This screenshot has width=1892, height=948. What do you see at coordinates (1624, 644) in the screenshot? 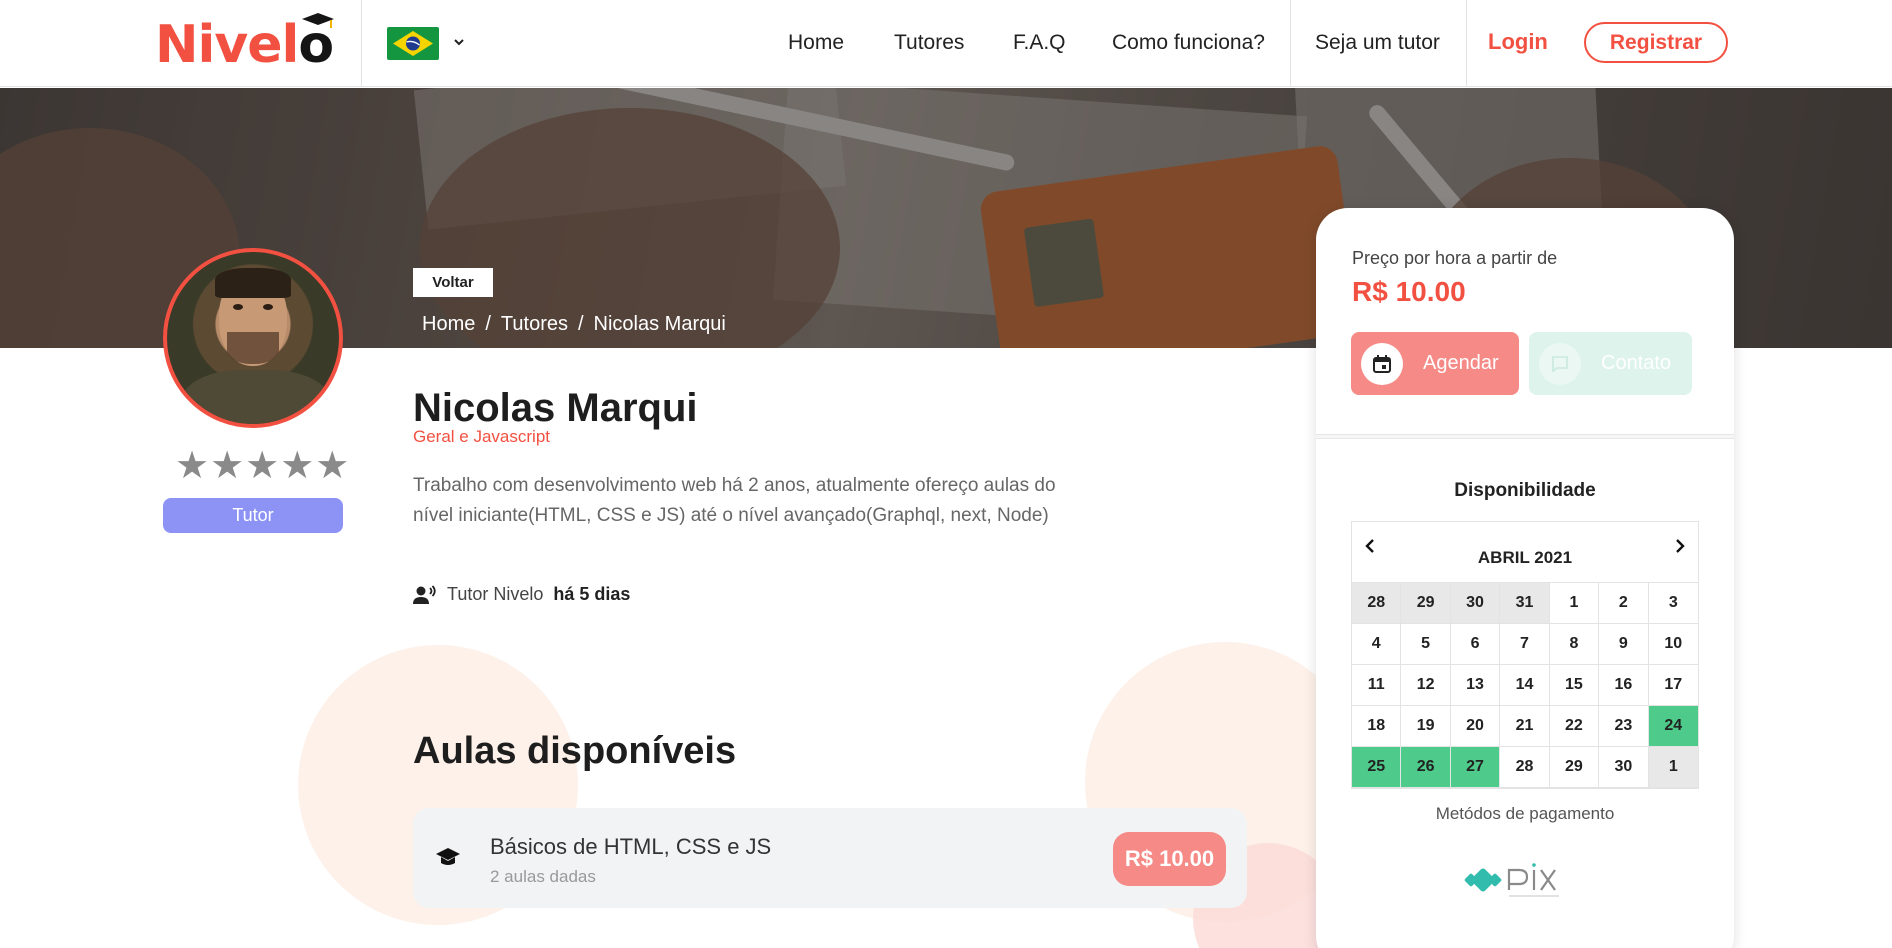
I see `calendar-day: 9` at bounding box center [1624, 644].